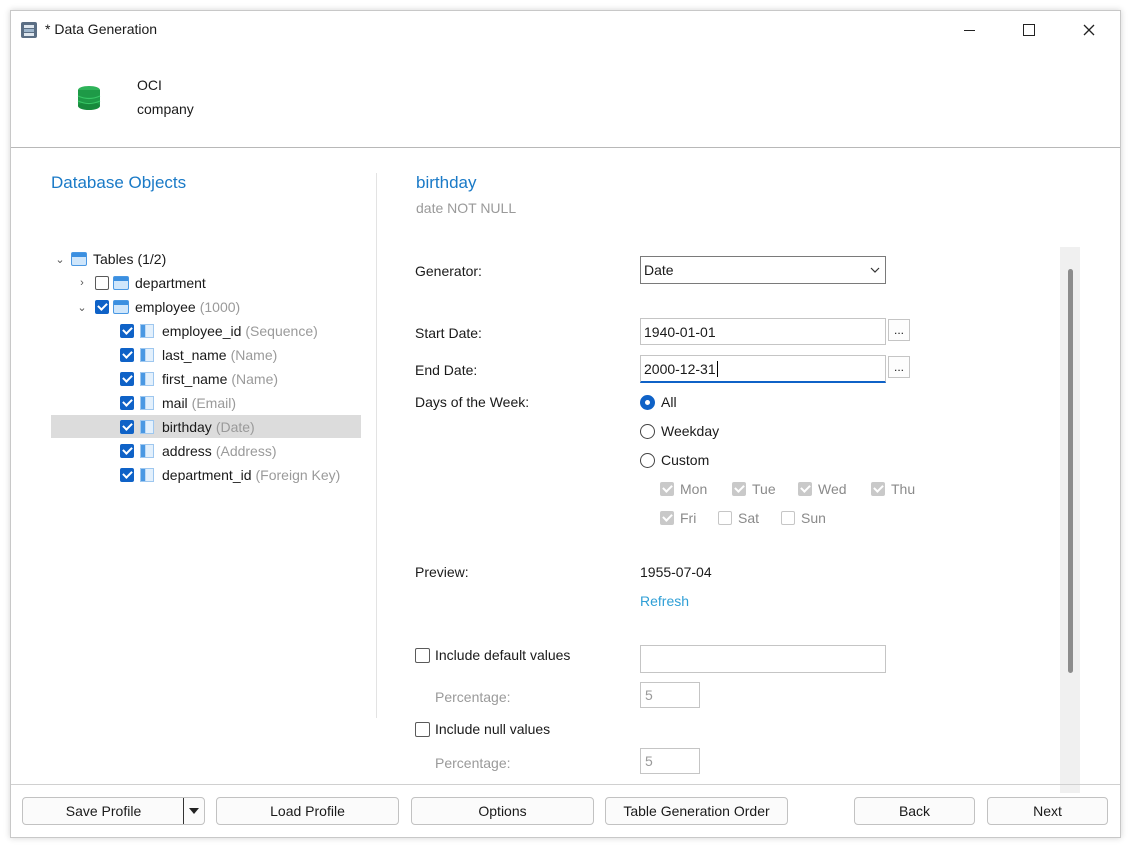 This screenshot has width=1131, height=847. I want to click on triangle-down-icon, so click(194, 811).